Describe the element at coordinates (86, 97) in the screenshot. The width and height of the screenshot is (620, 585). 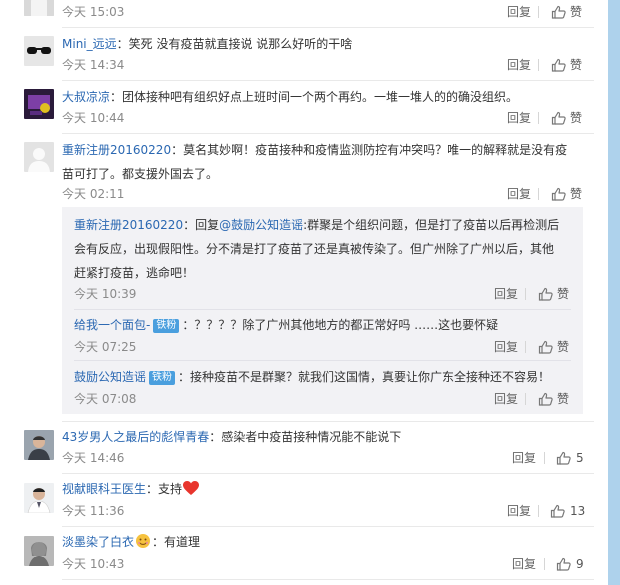
I see `username-link: 大叔凉凉` at that location.